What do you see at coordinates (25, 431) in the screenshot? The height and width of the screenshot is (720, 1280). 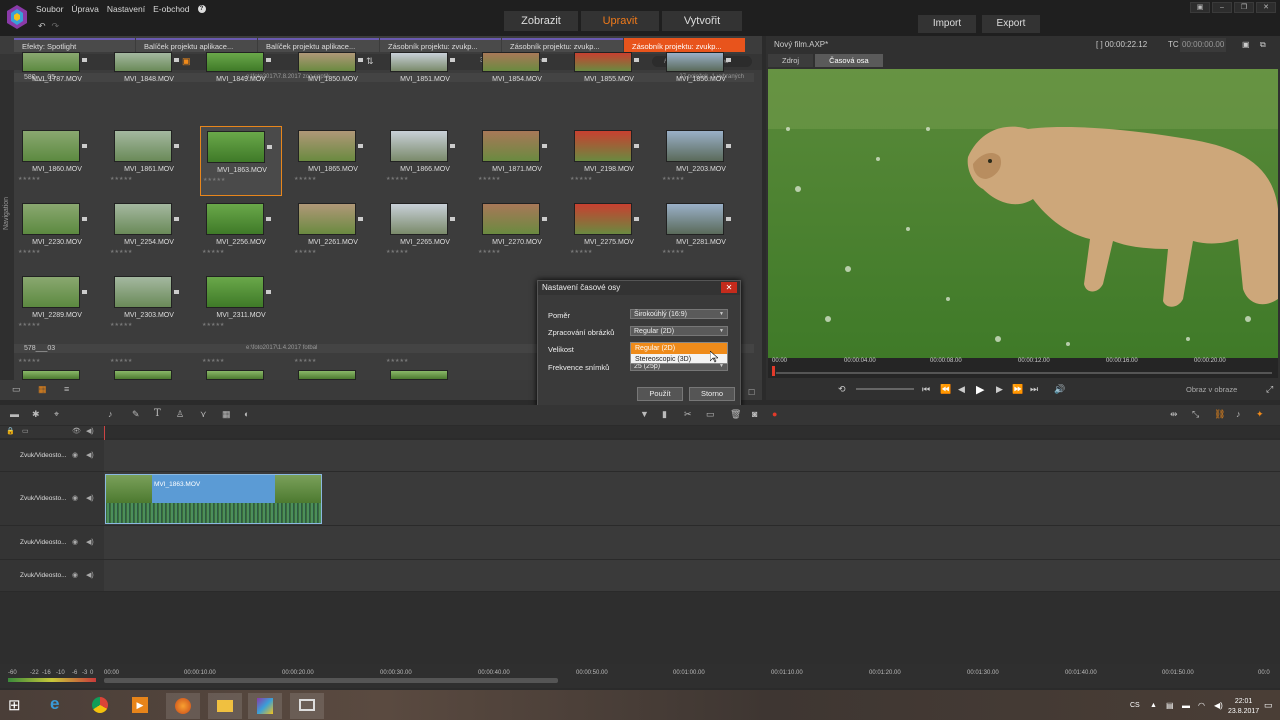 I see `track-view-icon: ▭` at bounding box center [25, 431].